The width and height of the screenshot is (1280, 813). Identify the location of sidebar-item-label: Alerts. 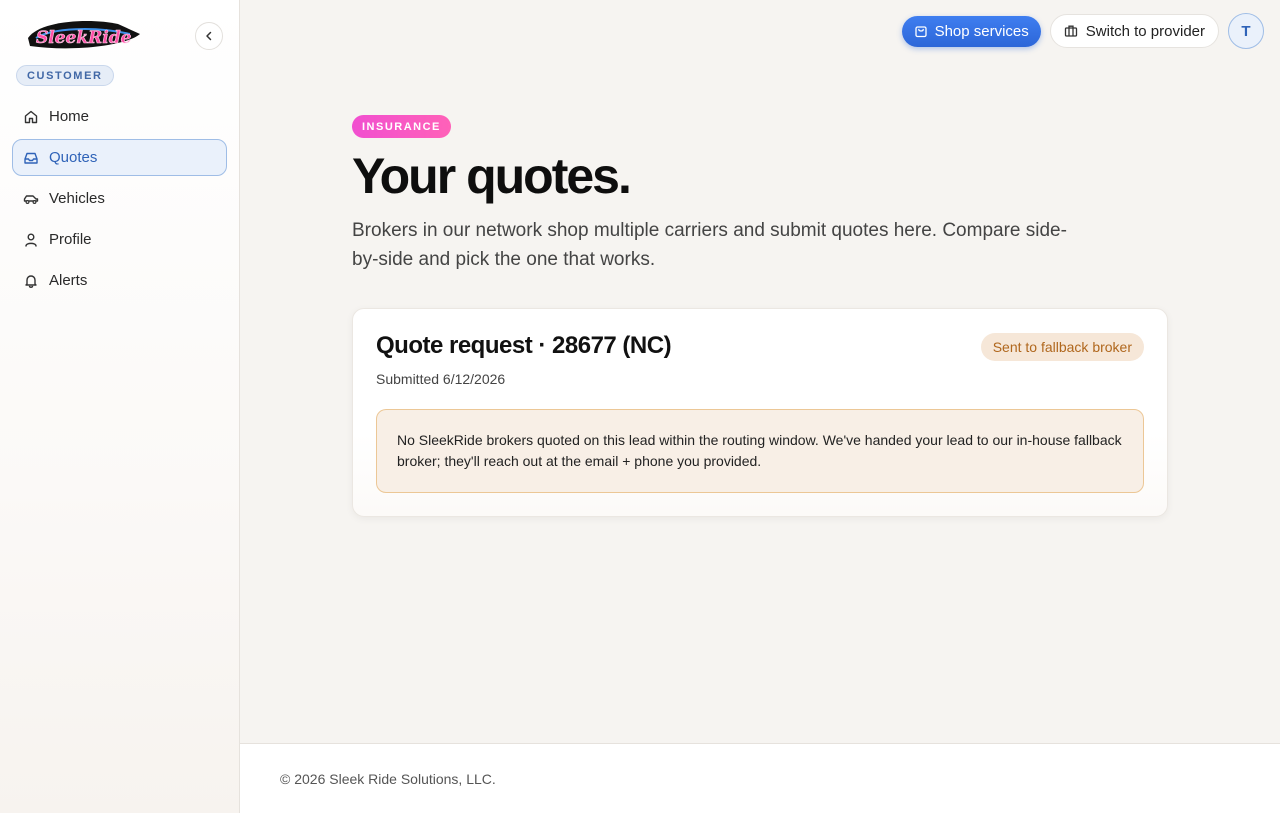
(68, 280).